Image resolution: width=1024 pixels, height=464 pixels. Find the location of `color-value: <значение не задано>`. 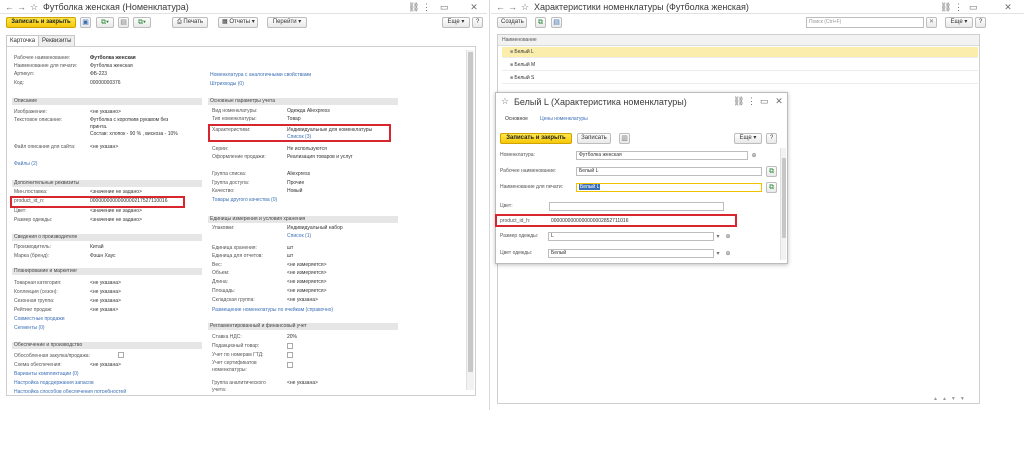

color-value: <значение не задано> is located at coordinates (116, 211).